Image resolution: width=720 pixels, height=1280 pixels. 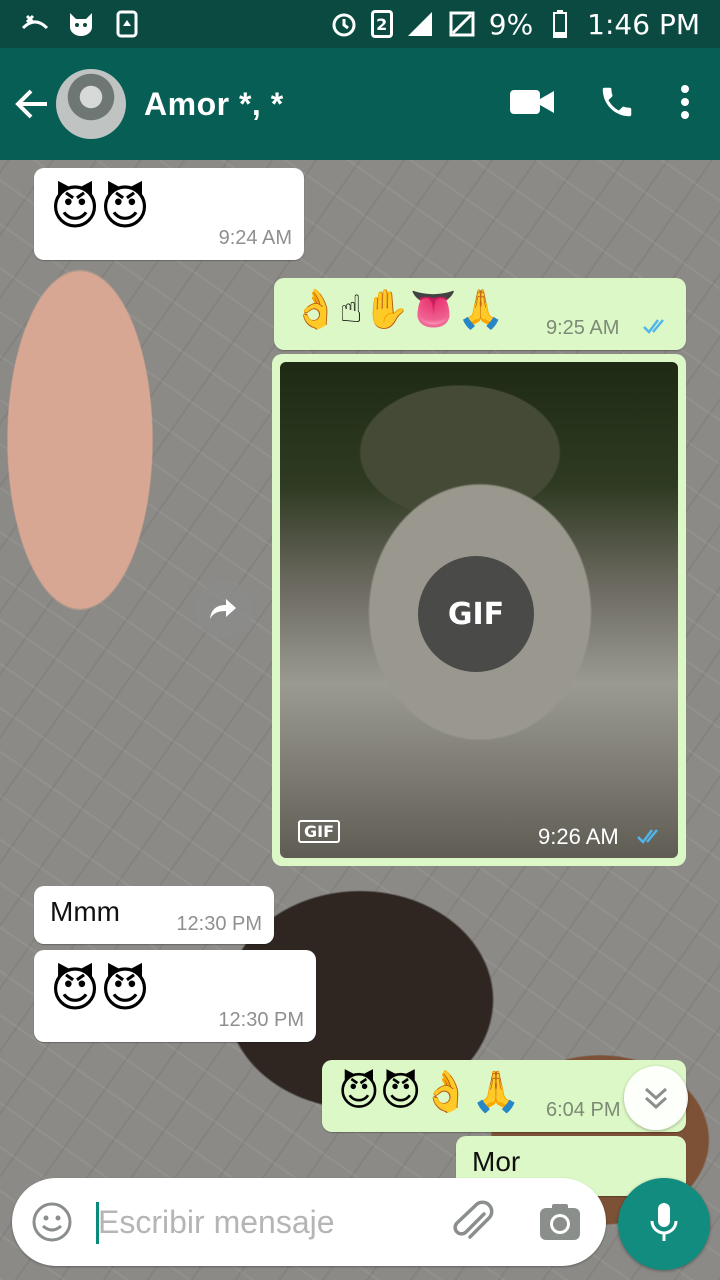 I want to click on message-incoming: 😈😈 9:24 AM, so click(x=169, y=214).